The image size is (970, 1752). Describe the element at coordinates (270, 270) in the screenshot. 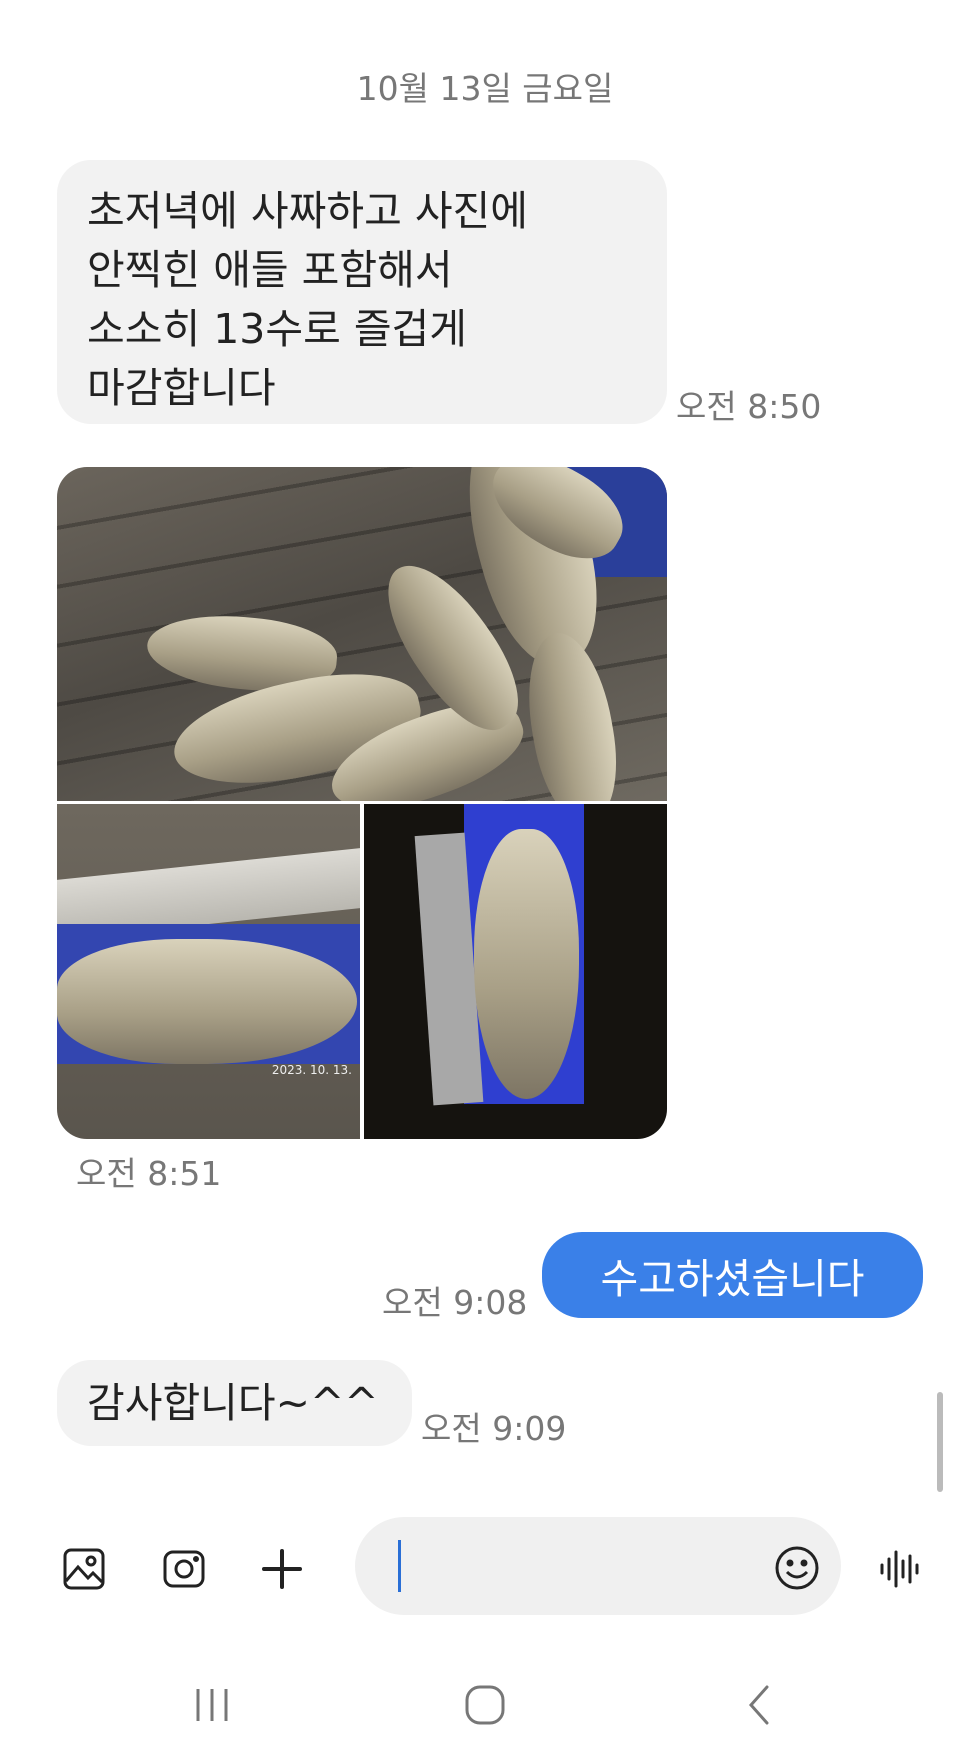

I see `message-line: 안찍힌 애들 포함해서` at that location.